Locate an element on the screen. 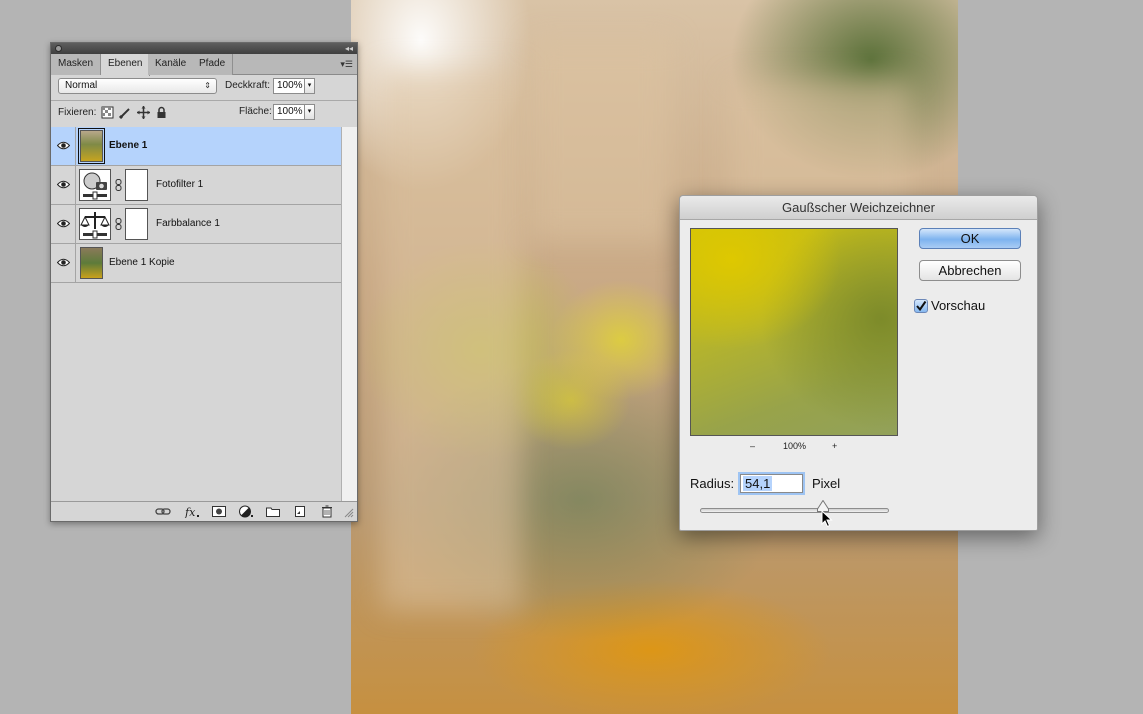 This screenshot has height=714, width=1143. radius-slider is located at coordinates (794, 510).